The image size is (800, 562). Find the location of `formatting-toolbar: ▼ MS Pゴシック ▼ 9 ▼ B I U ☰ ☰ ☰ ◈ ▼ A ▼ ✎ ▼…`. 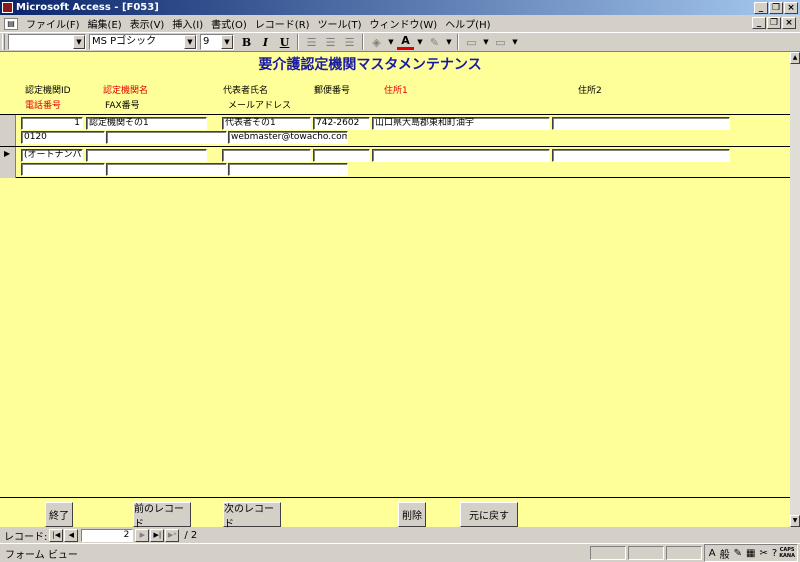

formatting-toolbar: ▼ MS Pゴシック ▼ 9 ▼ B I U ☰ ☰ ☰ ◈ ▼ A ▼ ✎ ▼… is located at coordinates (400, 42).